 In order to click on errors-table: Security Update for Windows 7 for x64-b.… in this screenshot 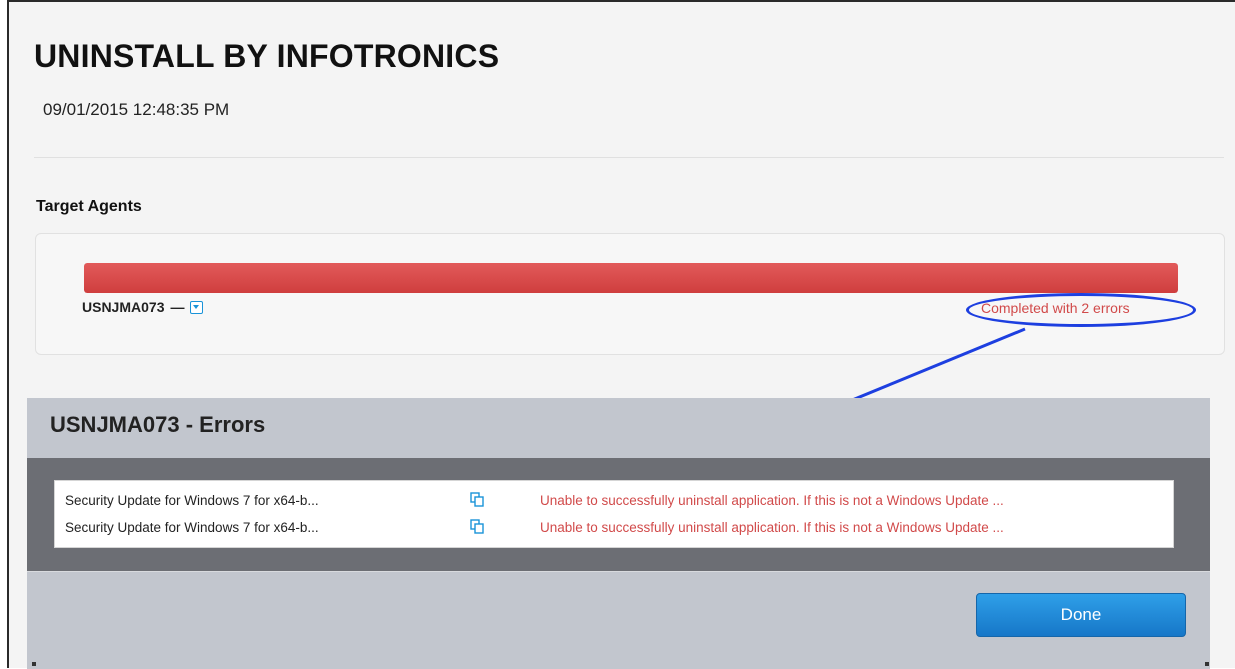, I will do `click(614, 514)`.